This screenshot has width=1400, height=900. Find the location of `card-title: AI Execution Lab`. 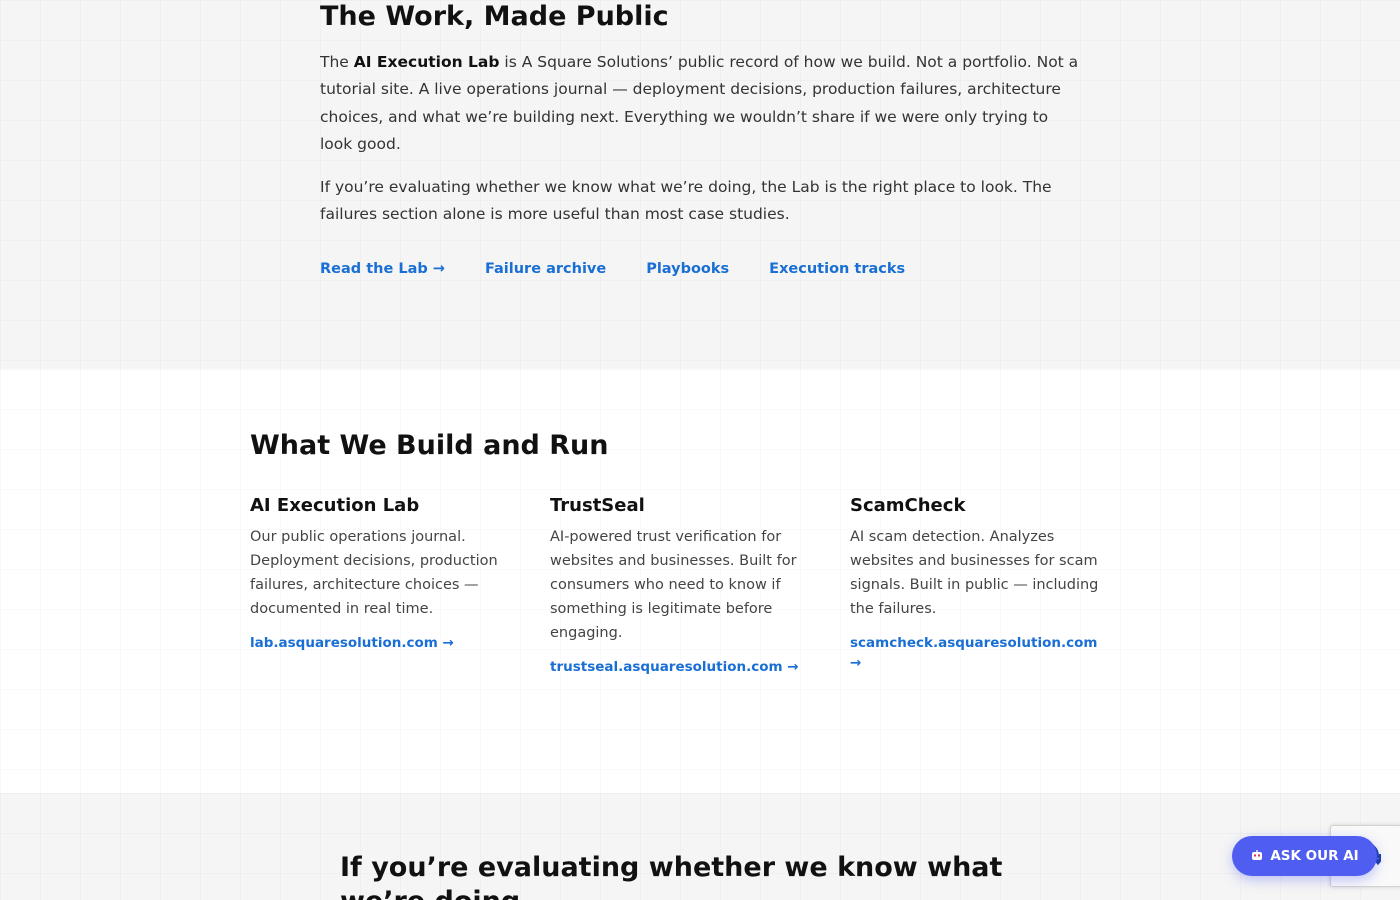

card-title: AI Execution Lab is located at coordinates (335, 505).